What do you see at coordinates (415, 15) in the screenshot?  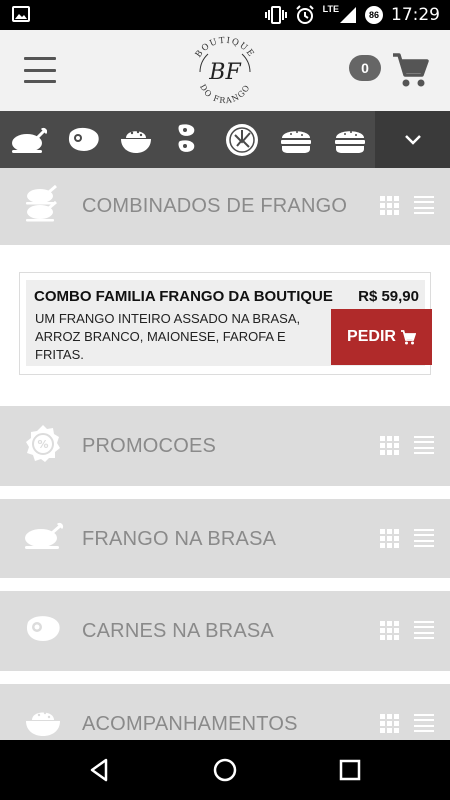 I see `clock: 17:29` at bounding box center [415, 15].